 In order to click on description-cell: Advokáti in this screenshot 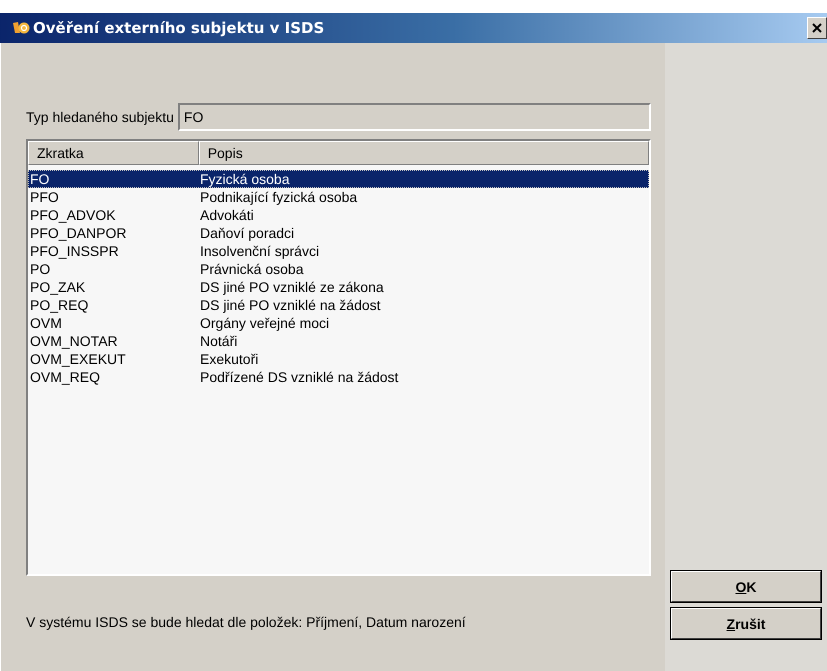, I will do `click(227, 215)`.